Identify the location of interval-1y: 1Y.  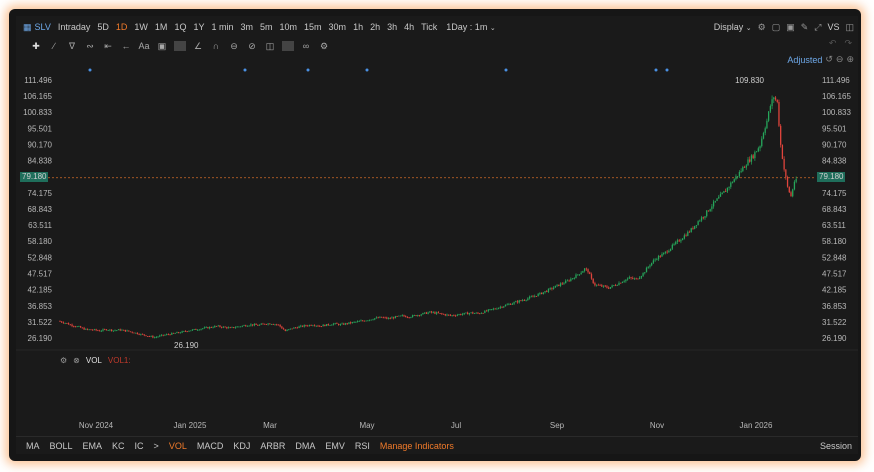
(198, 27).